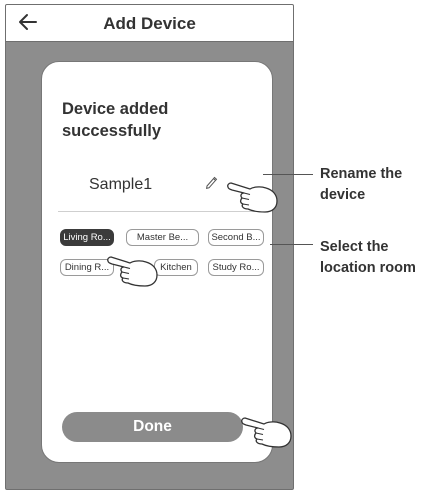 The width and height of the screenshot is (424, 495). I want to click on dialog-heading: Device added successfully, so click(115, 120).